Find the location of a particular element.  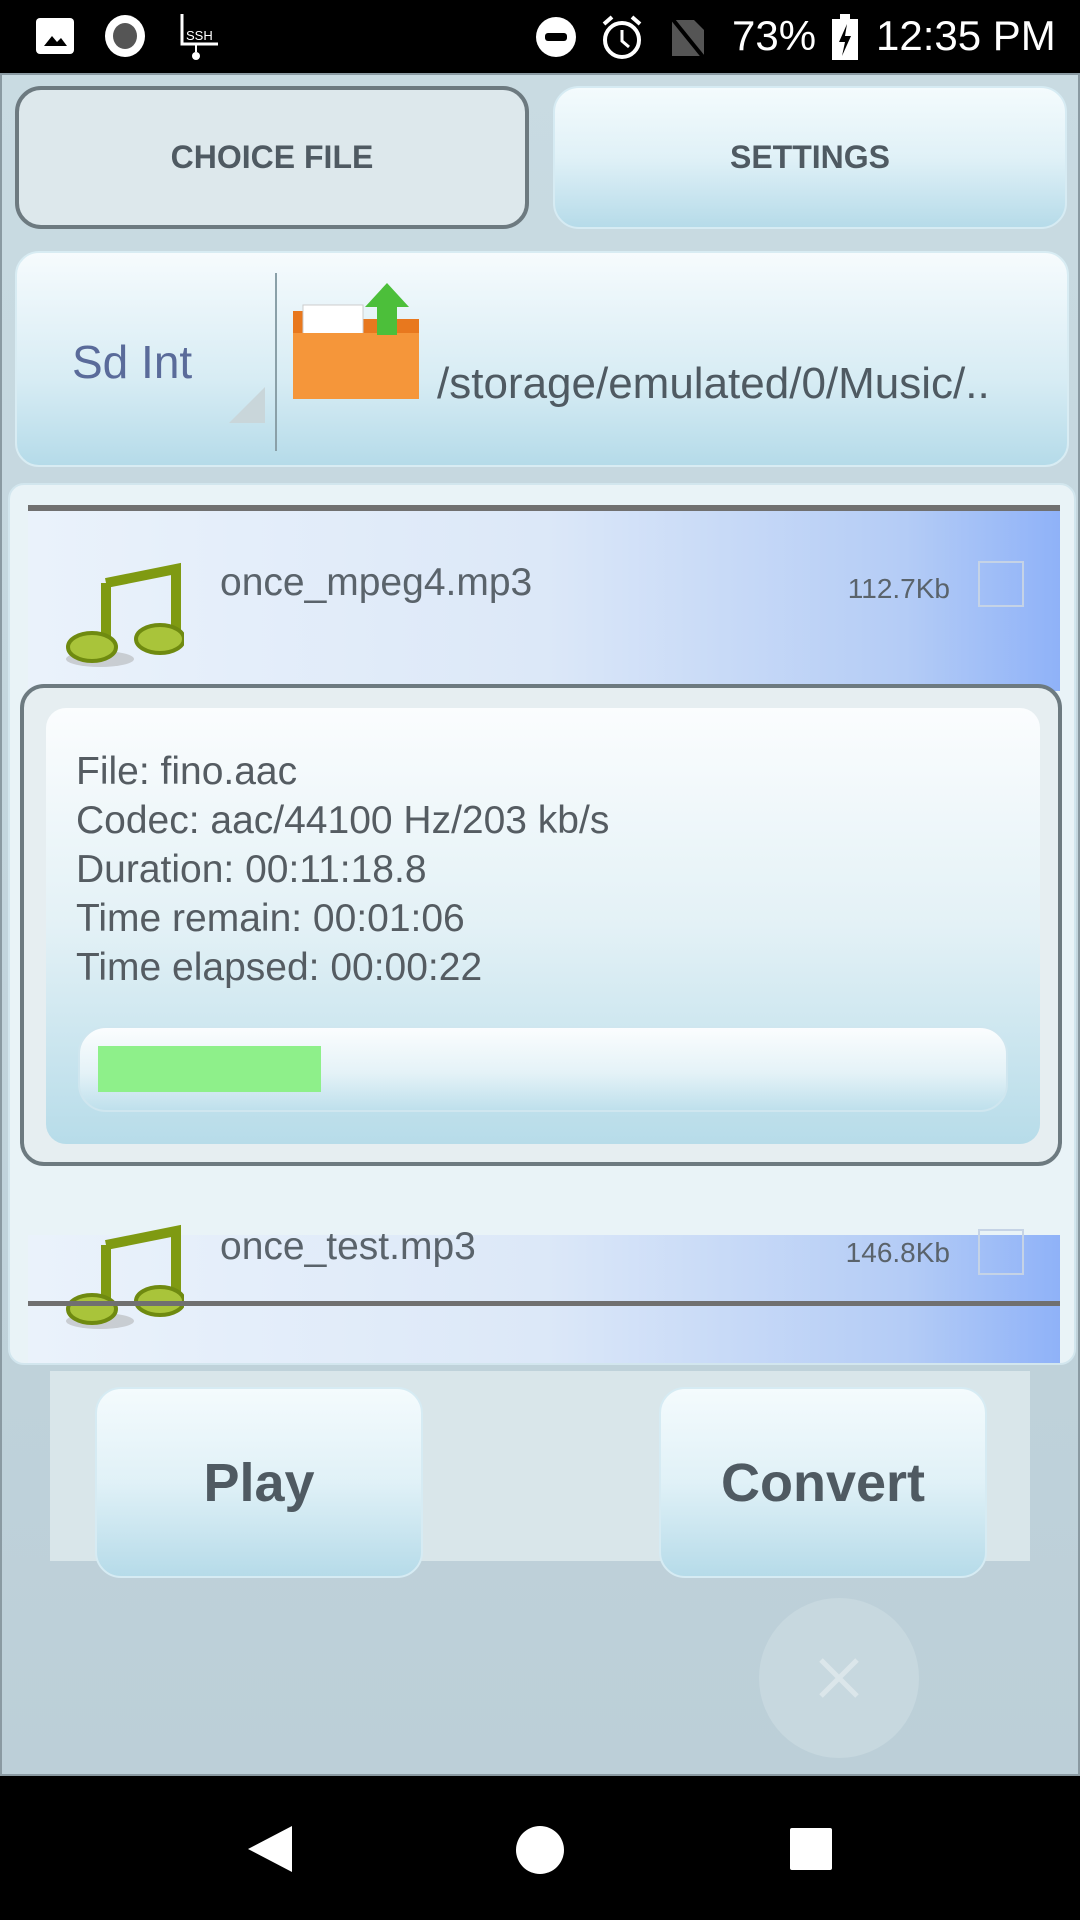

duration-info: Duration: 00:11:18.8 is located at coordinates (251, 869).